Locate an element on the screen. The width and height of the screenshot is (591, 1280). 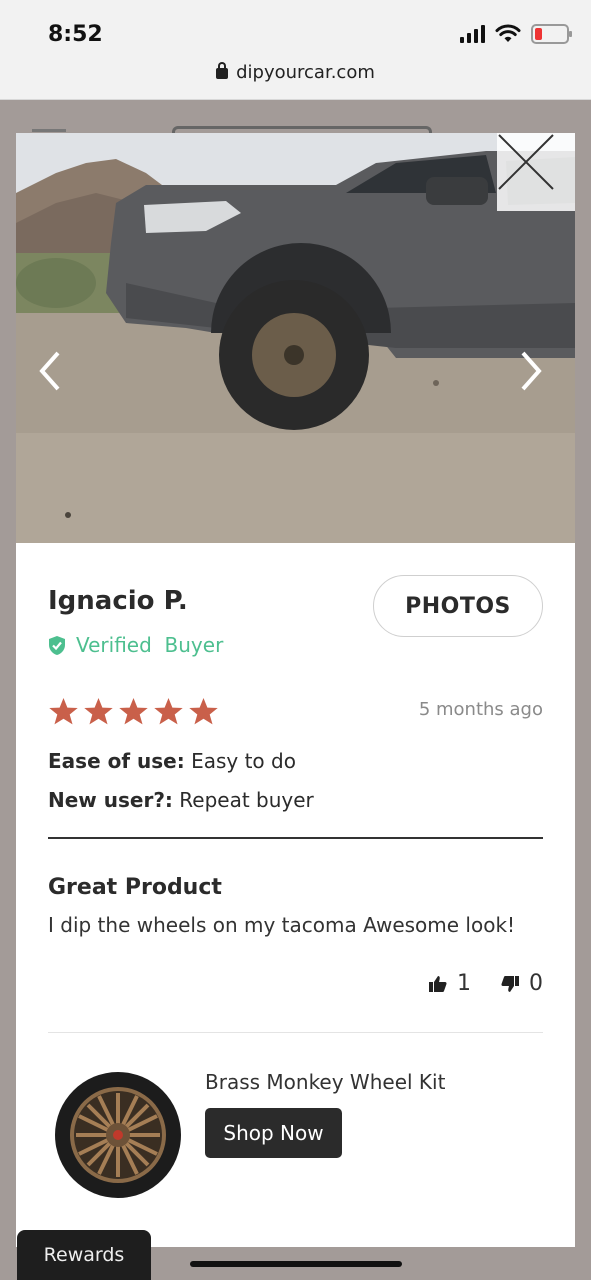
attribute-new-user: New user?: Repeat buyer is located at coordinates (181, 800).